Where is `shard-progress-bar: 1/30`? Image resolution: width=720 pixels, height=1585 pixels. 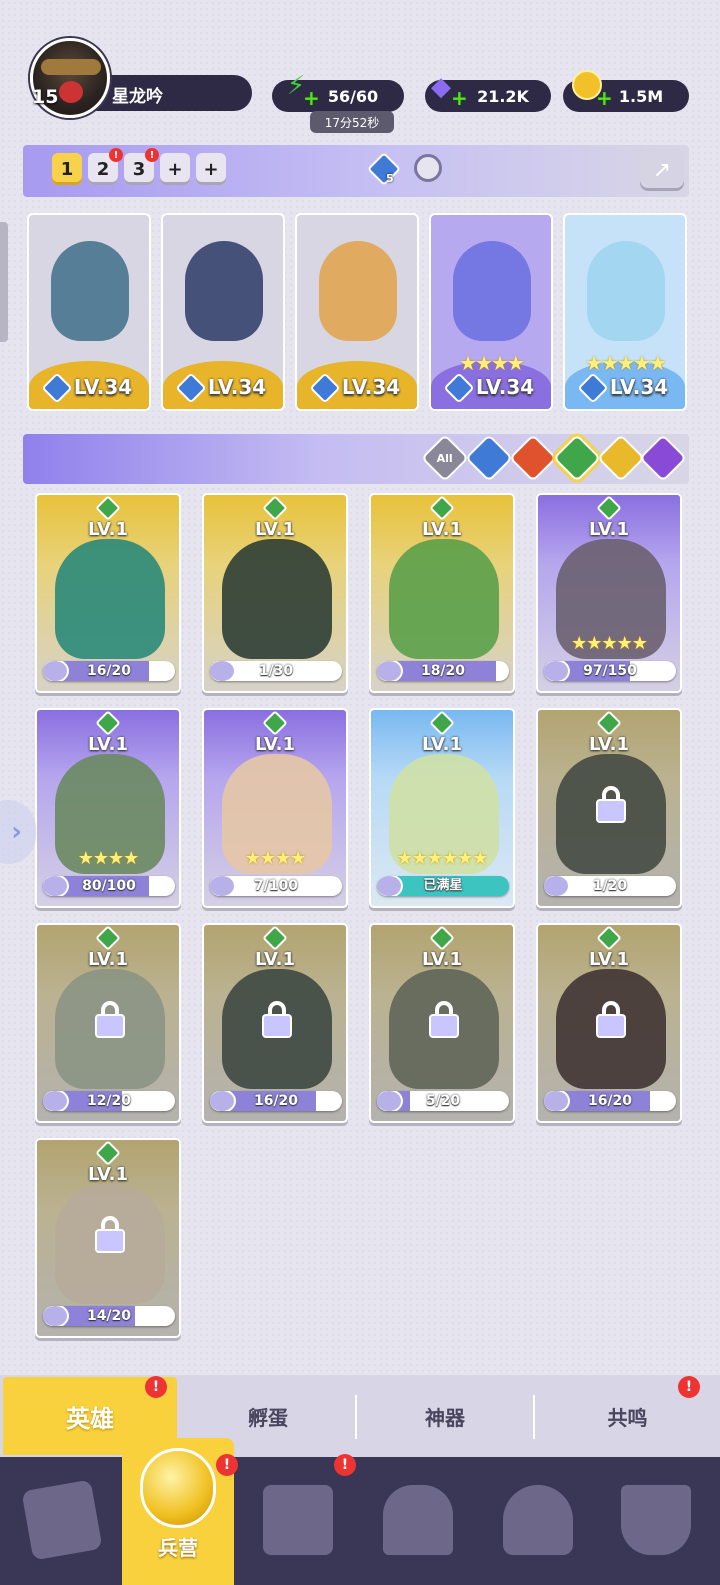 shard-progress-bar: 1/30 is located at coordinates (276, 671).